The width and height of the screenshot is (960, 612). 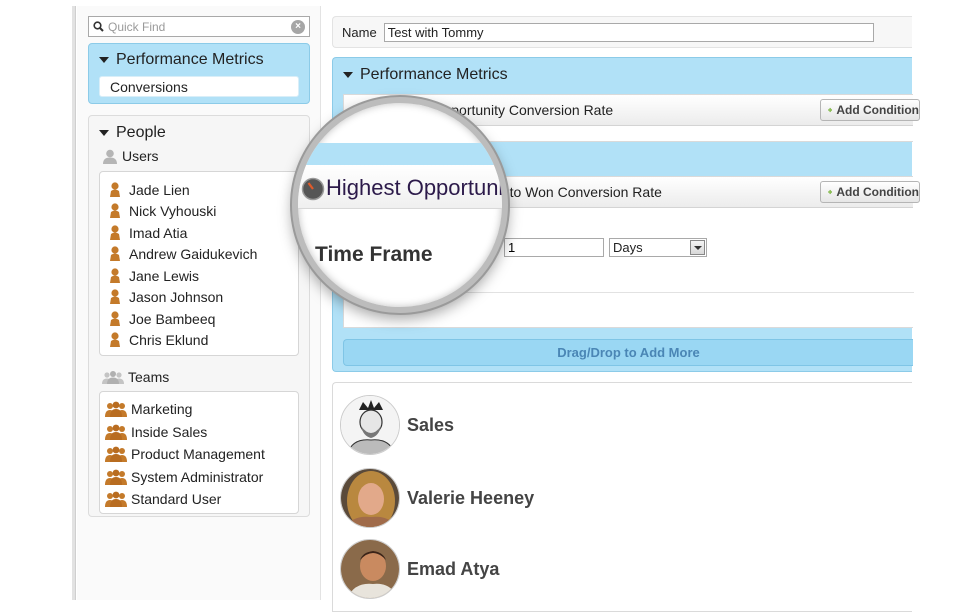 What do you see at coordinates (415, 187) in the screenshot?
I see `magnified-card-title: Highest Opportuni` at bounding box center [415, 187].